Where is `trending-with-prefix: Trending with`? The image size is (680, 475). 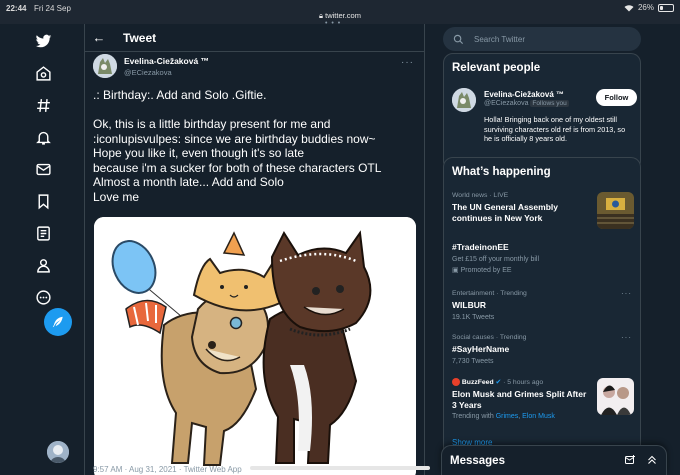
trending-with-prefix: Trending with is located at coordinates (474, 417).